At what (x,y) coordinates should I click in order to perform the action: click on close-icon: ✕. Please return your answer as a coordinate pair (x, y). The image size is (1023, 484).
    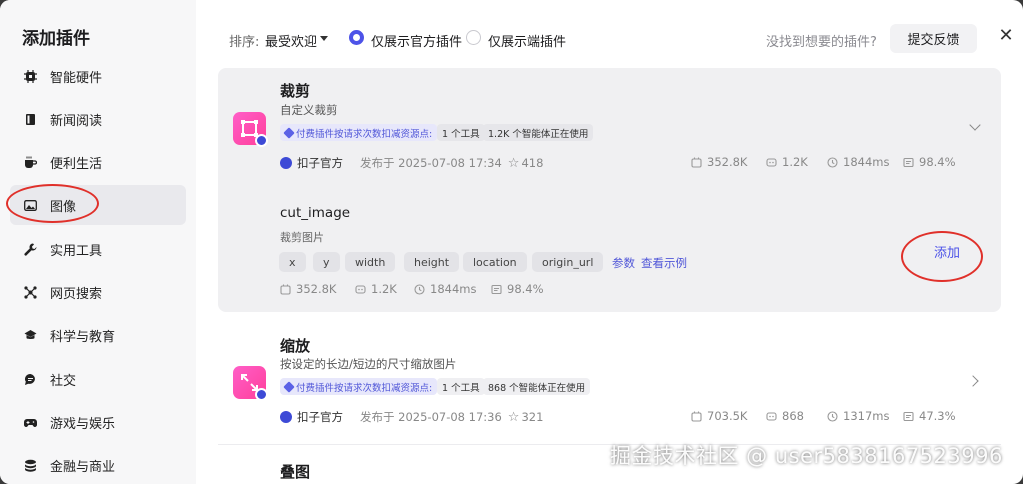
    Looking at the image, I should click on (1006, 35).